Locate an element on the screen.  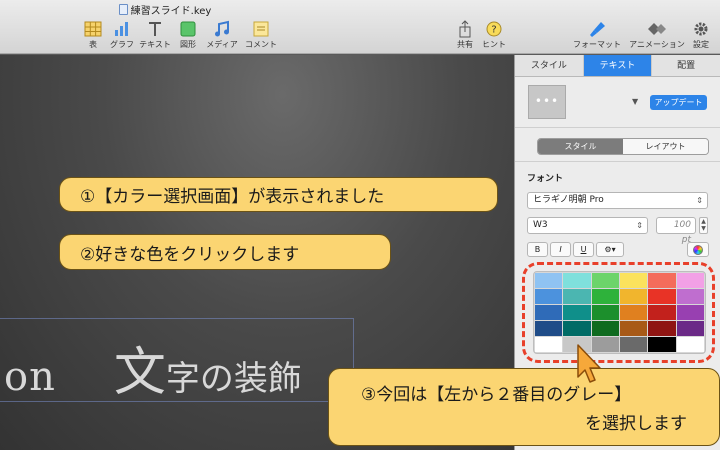
style-layout-segmented-control: スタイル レイアウト is located at coordinates (623, 146).